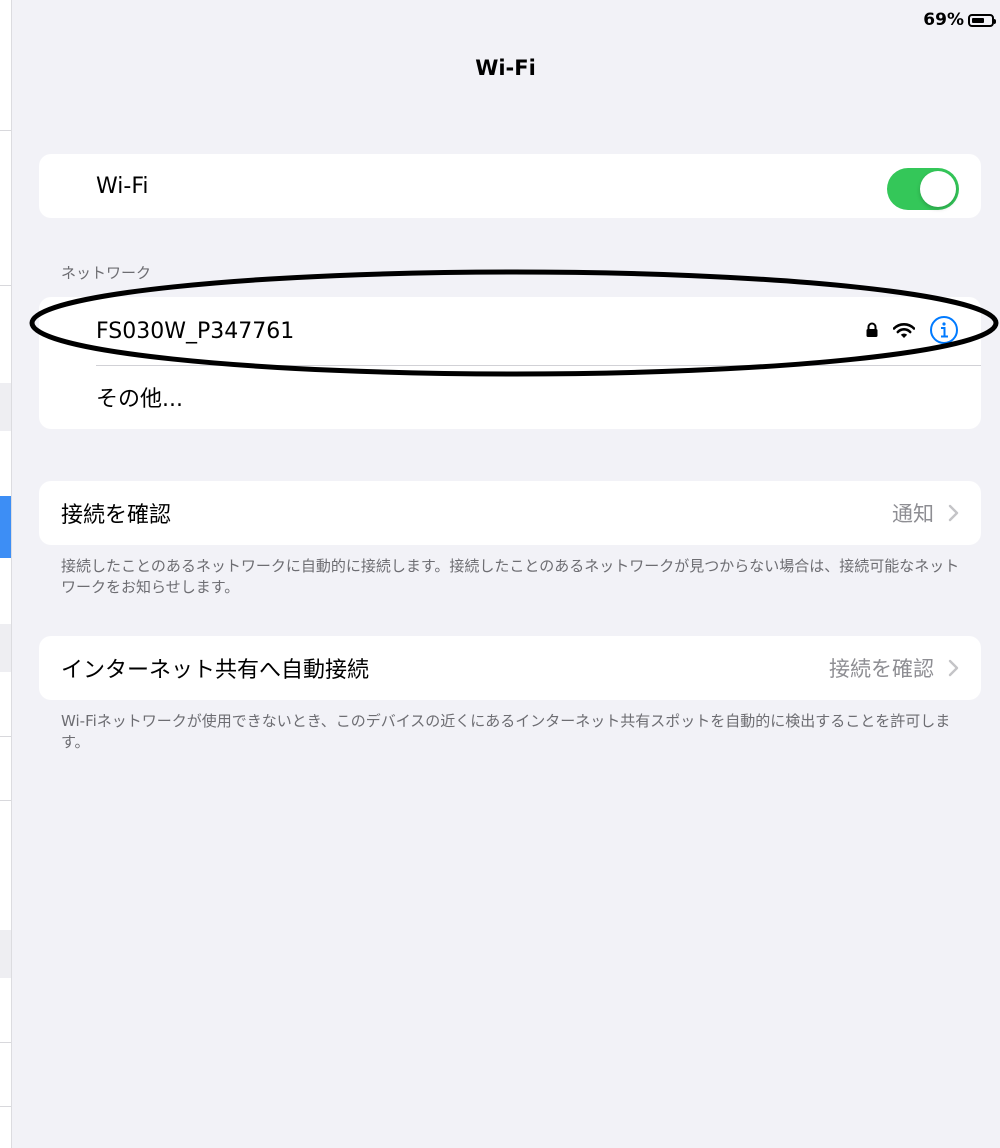  Describe the element at coordinates (913, 514) in the screenshot. I see `ask-to-join-value: 通知` at that location.